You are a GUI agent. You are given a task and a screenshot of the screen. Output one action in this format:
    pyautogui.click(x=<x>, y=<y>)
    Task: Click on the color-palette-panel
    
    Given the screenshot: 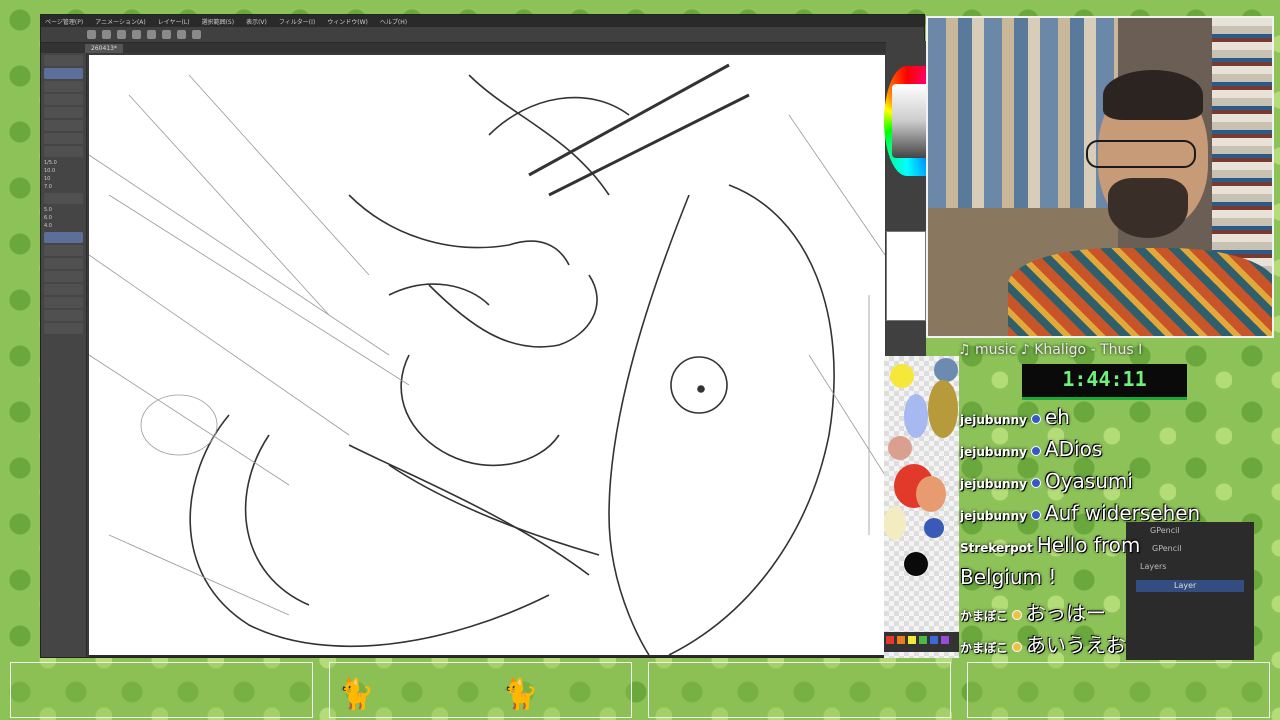 What is the action you would take?
    pyautogui.click(x=921, y=507)
    